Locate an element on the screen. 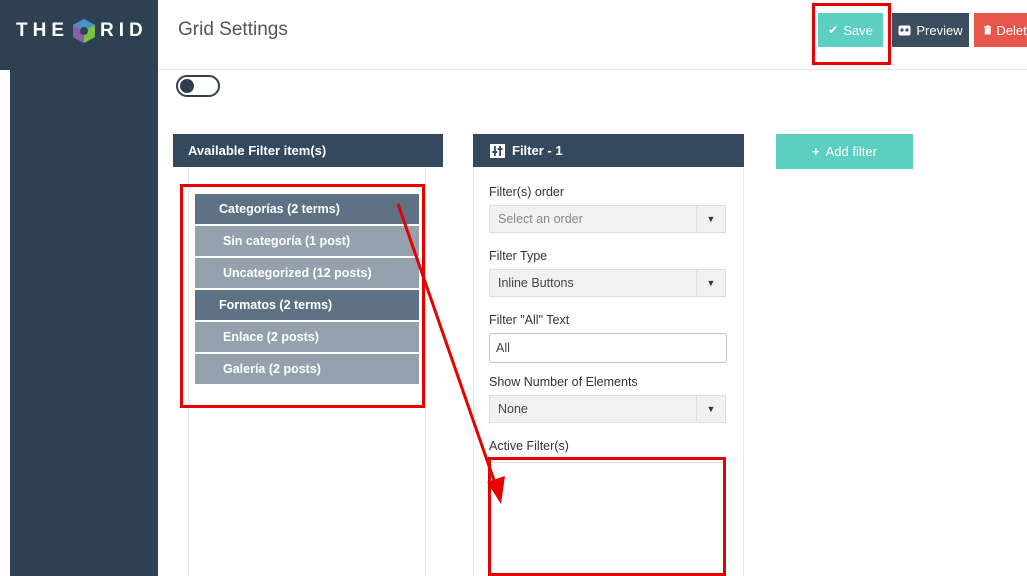 This screenshot has height=576, width=1027. logo: THE RID is located at coordinates (82, 31).